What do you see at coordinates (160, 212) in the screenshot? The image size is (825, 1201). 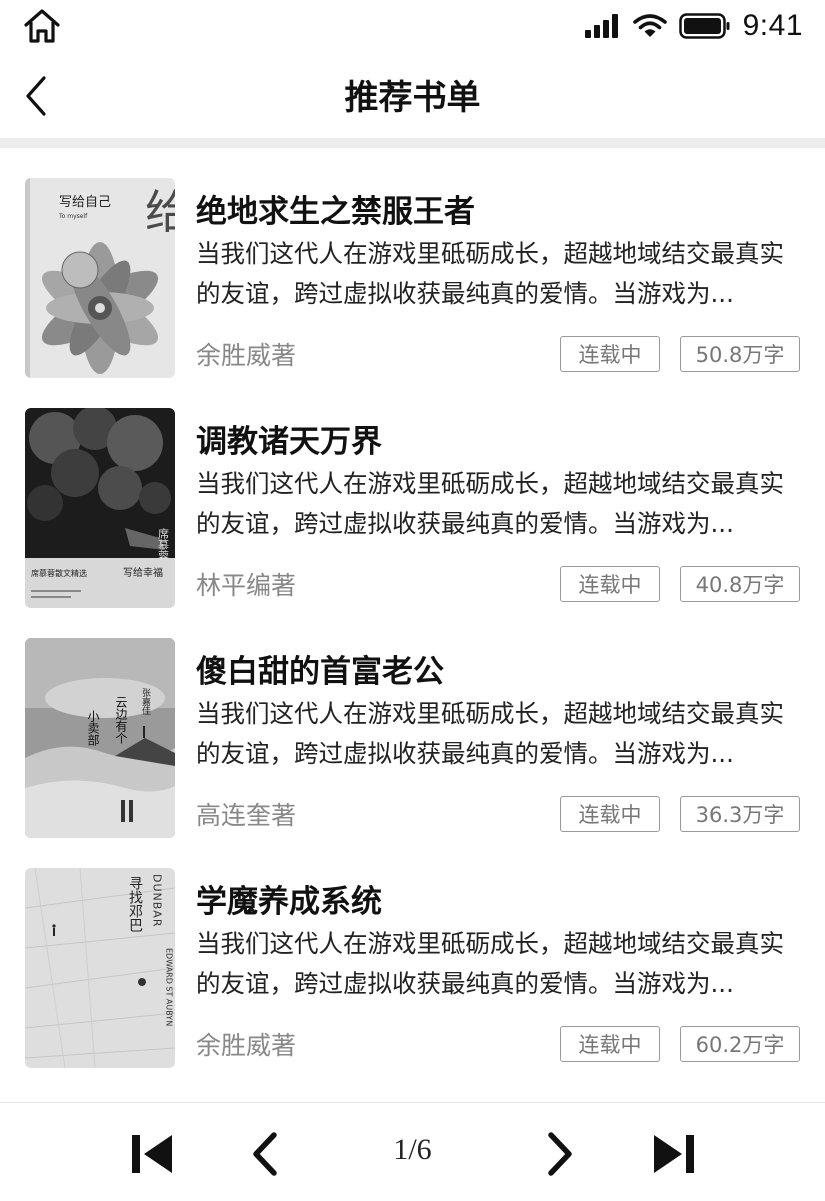 I see `cover-art-text: 给自` at bounding box center [160, 212].